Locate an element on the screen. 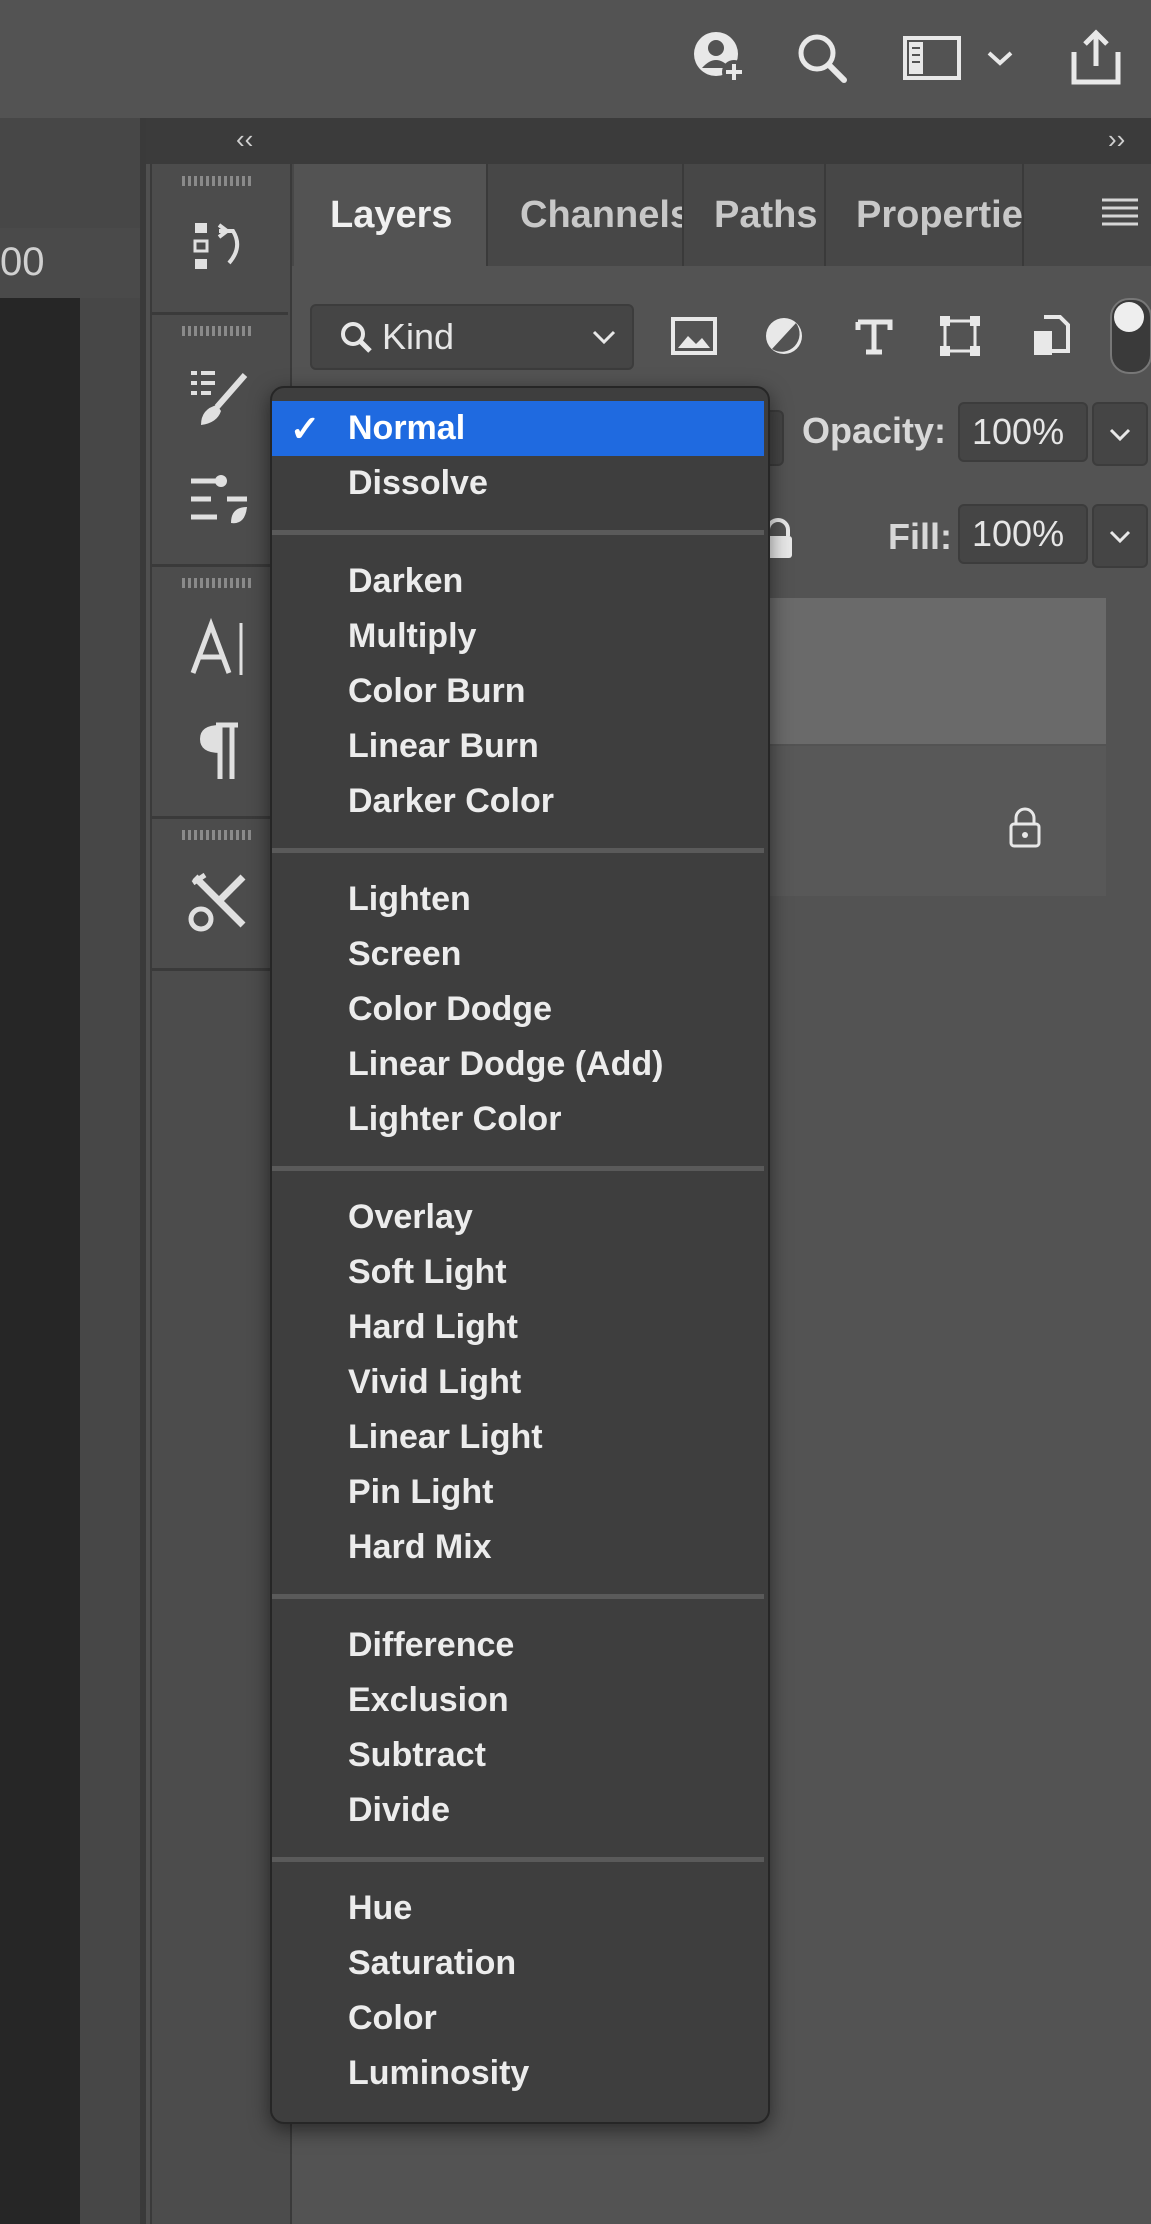 This screenshot has height=2224, width=1151. menu-item-label: Color Dodge is located at coordinates (450, 1009).